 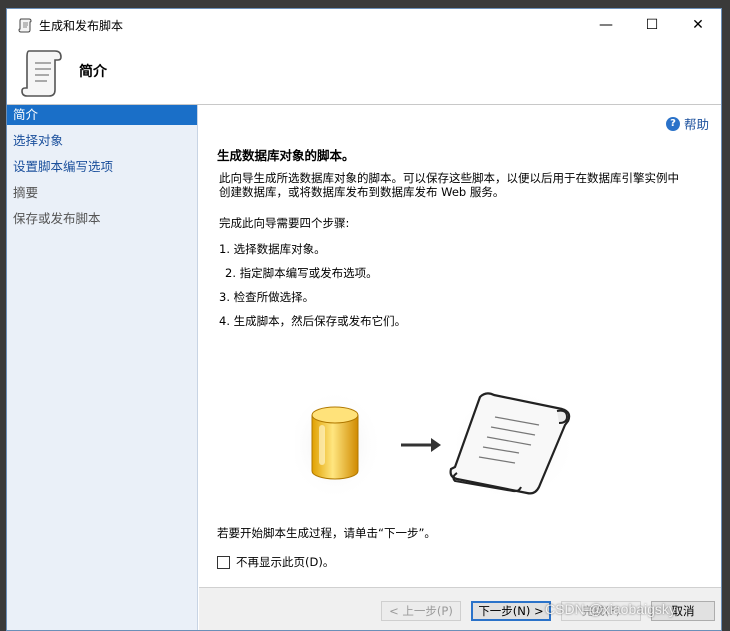 What do you see at coordinates (93, 72) in the screenshot?
I see `page-title: 简介` at bounding box center [93, 72].